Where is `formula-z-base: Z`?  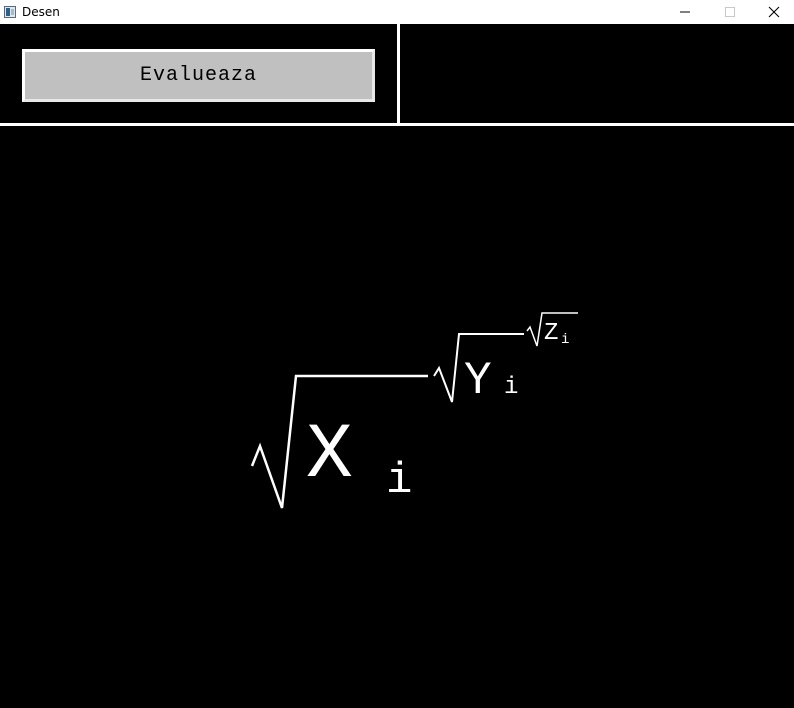 formula-z-base: Z is located at coordinates (551, 333).